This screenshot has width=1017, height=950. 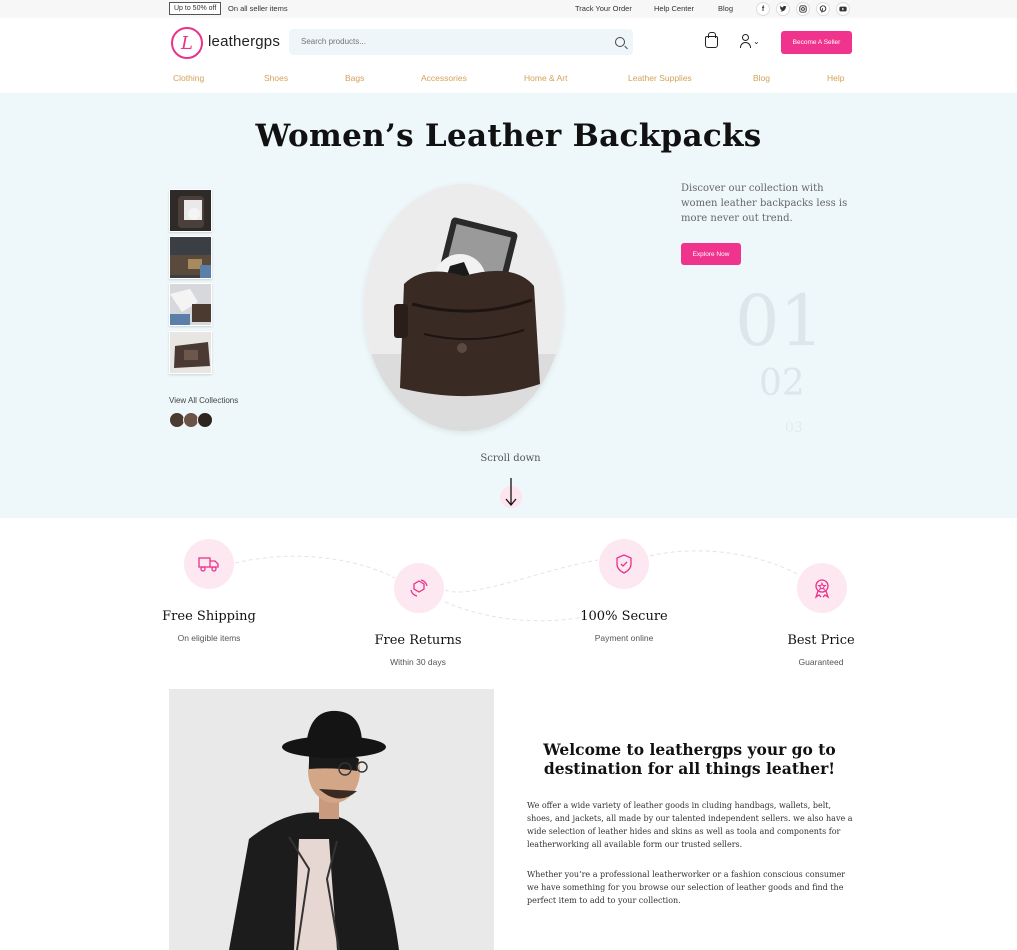 I want to click on promo-note: On all seller items, so click(x=258, y=8).